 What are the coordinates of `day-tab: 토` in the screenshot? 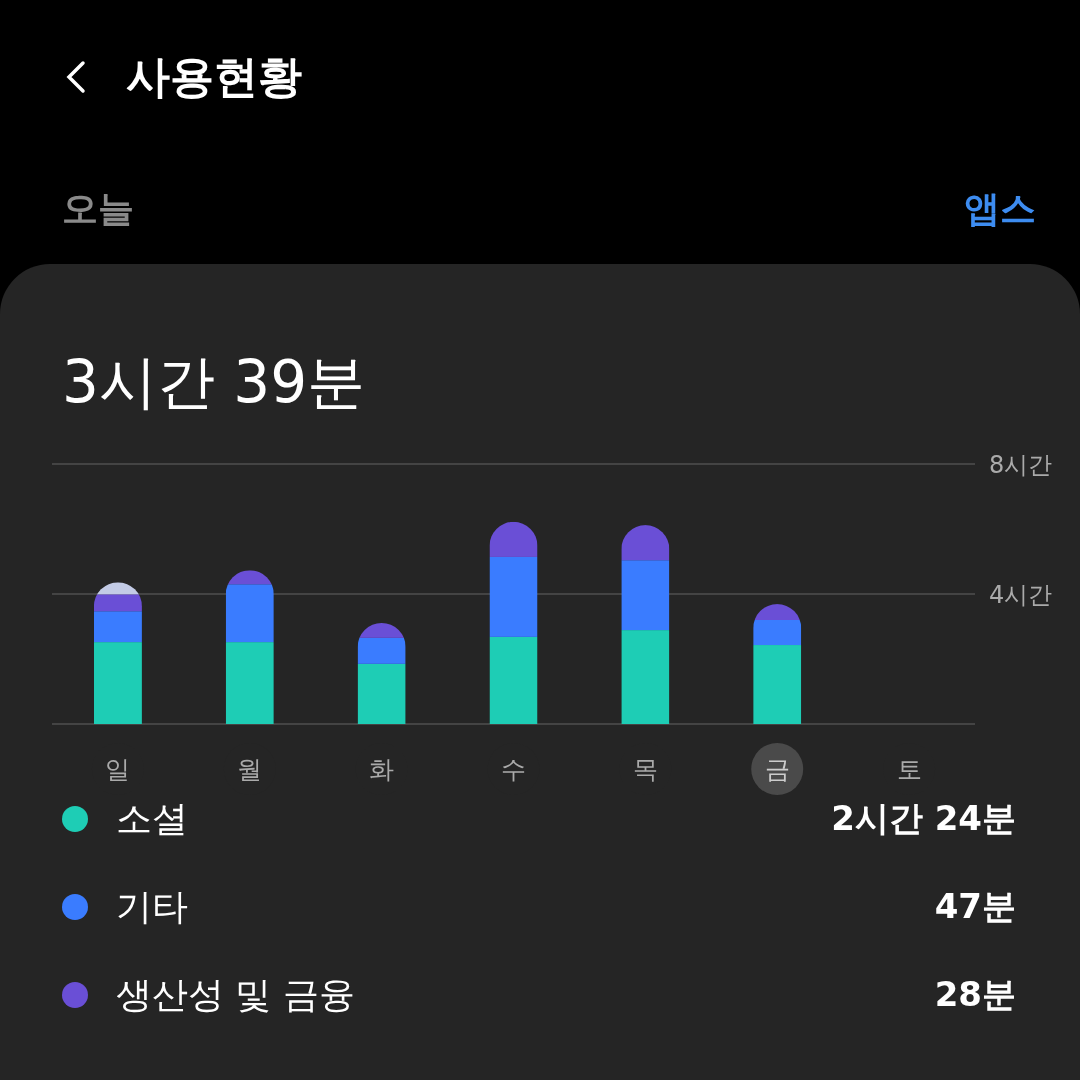 It's located at (909, 769).